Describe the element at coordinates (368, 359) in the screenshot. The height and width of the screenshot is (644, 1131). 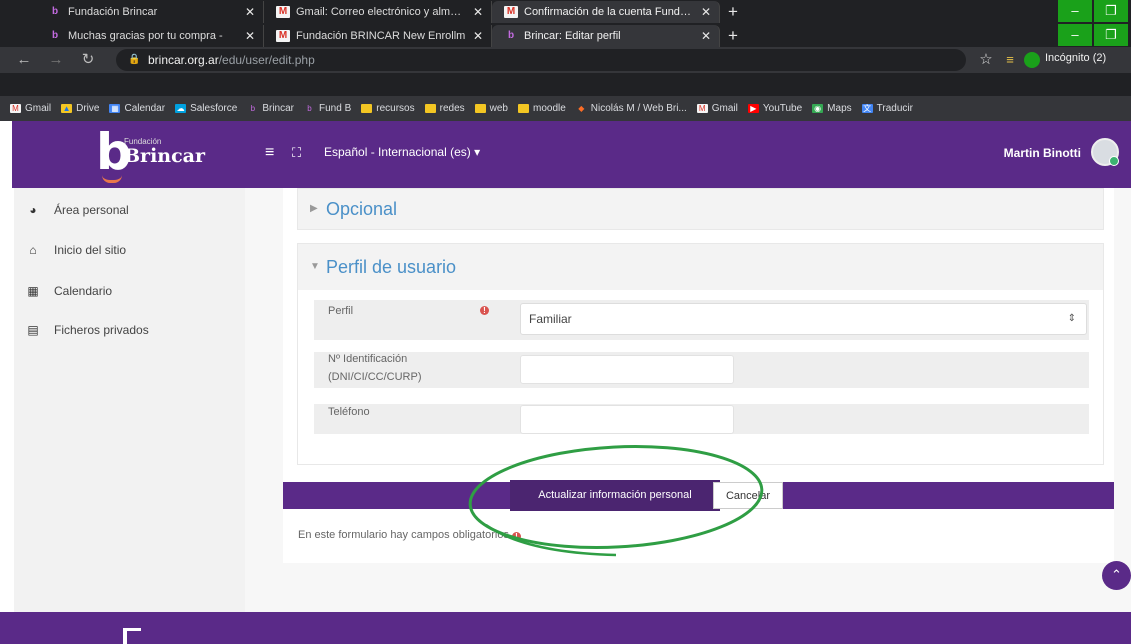
I see `identificacion-label-line1: Nº Identificación` at that location.